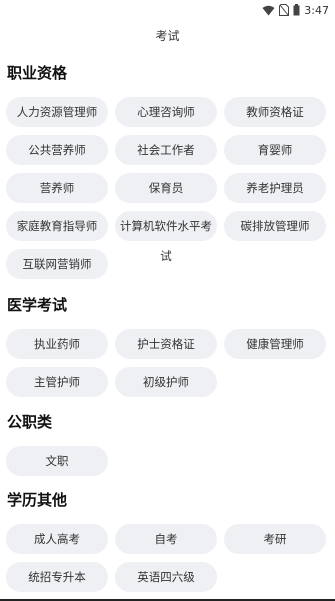 The width and height of the screenshot is (335, 601). What do you see at coordinates (275, 112) in the screenshot?
I see `exam-chip: 教师资格证` at bounding box center [275, 112].